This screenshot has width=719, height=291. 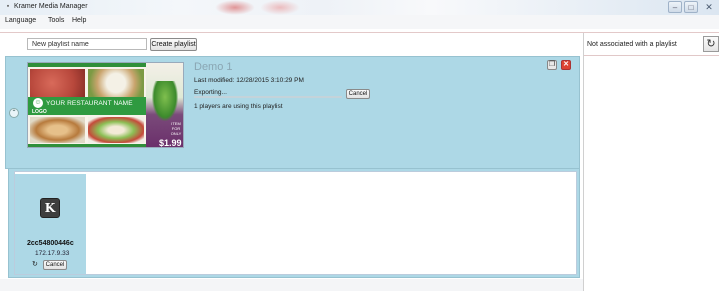 What do you see at coordinates (8, 6) in the screenshot?
I see `app-icon: ▪` at bounding box center [8, 6].